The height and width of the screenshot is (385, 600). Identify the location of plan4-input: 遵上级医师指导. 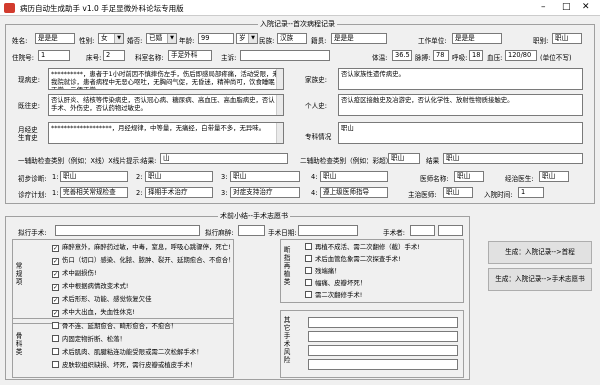
(354, 192).